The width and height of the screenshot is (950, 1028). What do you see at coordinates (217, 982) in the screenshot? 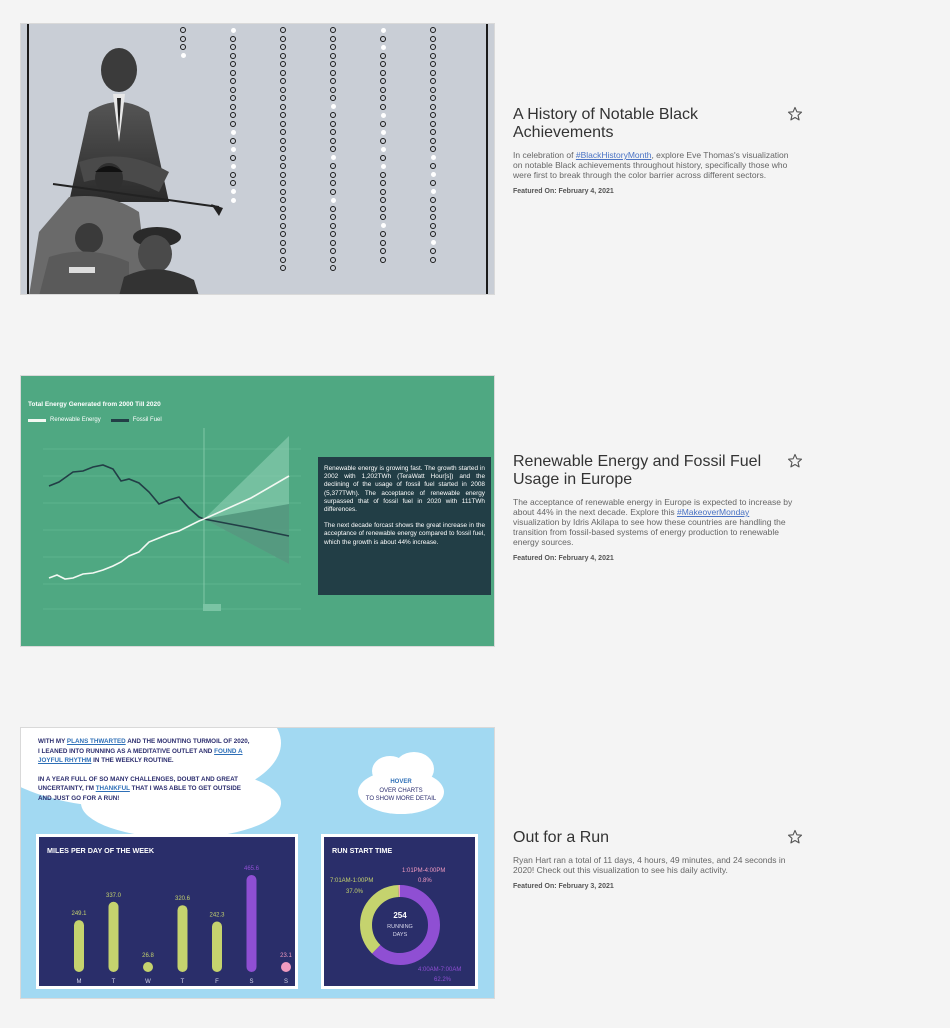
I see `x-tick-label: F` at bounding box center [217, 982].